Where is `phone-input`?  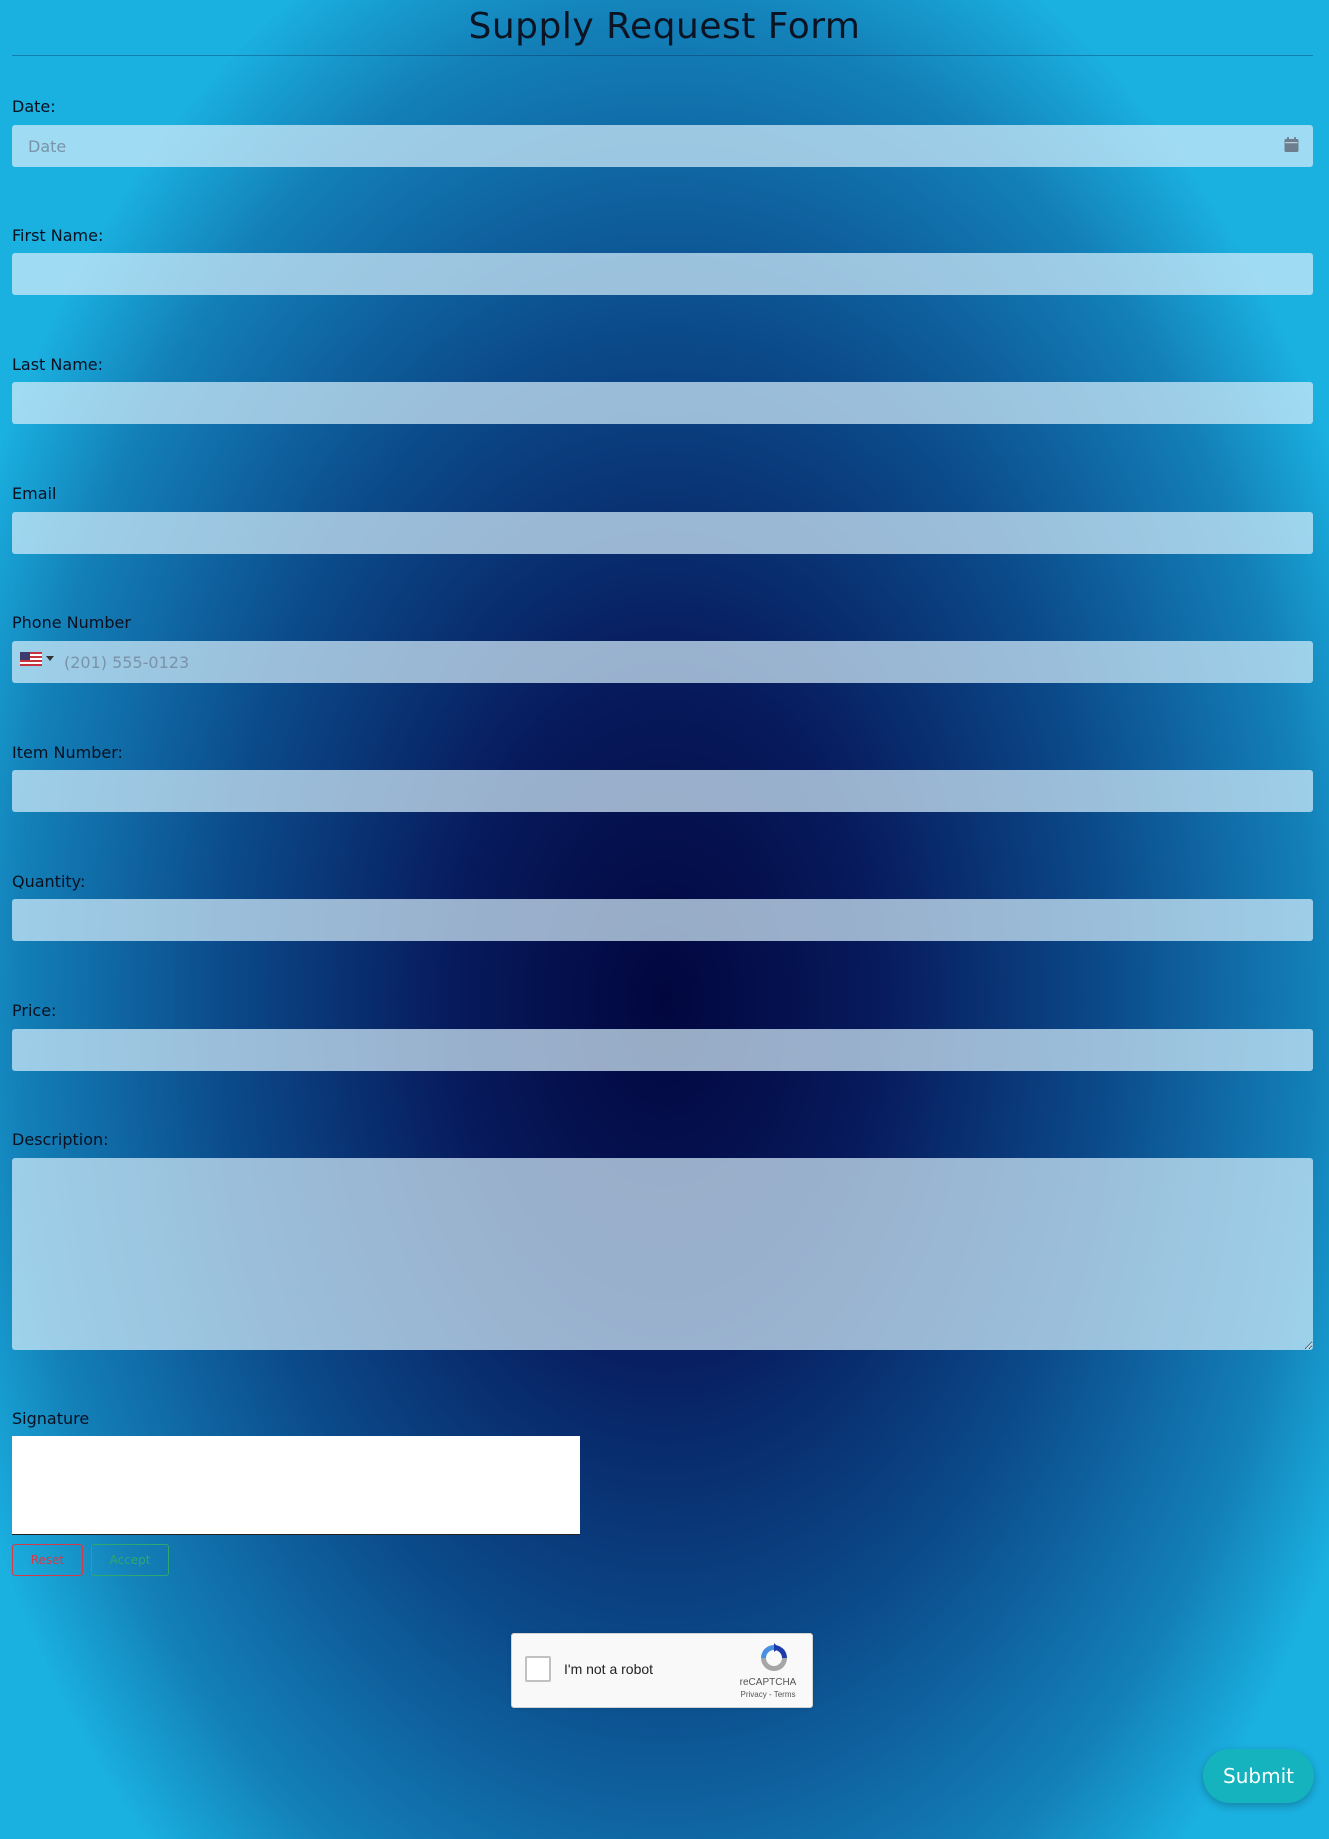 phone-input is located at coordinates (662, 662).